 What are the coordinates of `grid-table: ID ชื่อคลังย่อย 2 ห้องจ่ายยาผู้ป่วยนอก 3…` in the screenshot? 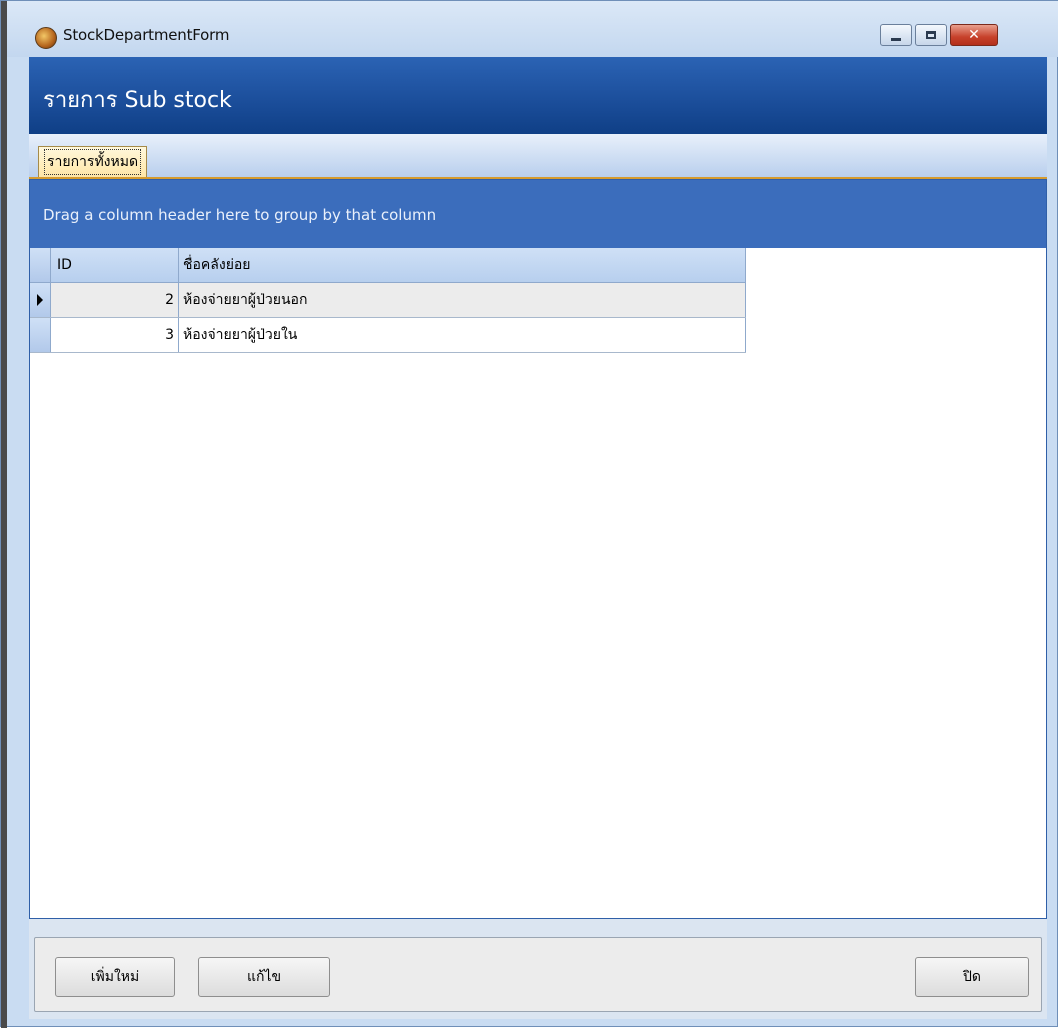 It's located at (388, 300).